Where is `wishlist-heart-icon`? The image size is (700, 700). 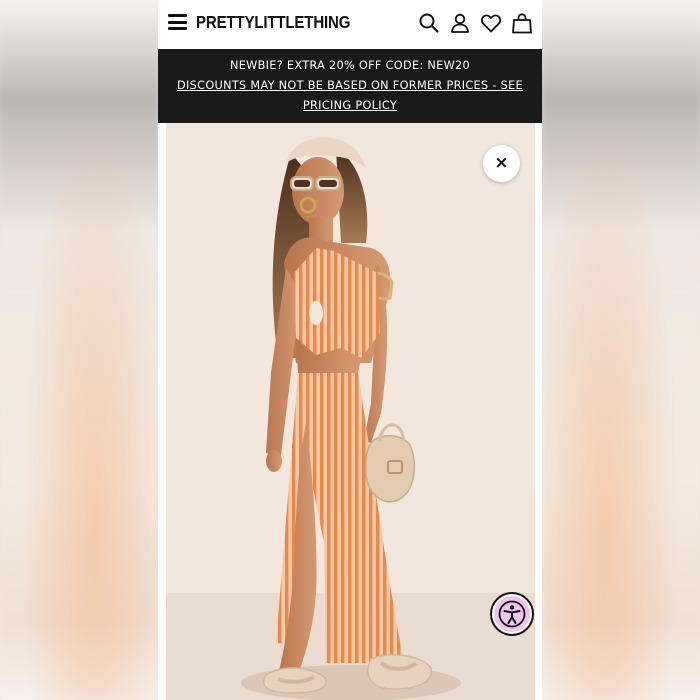 wishlist-heart-icon is located at coordinates (491, 23).